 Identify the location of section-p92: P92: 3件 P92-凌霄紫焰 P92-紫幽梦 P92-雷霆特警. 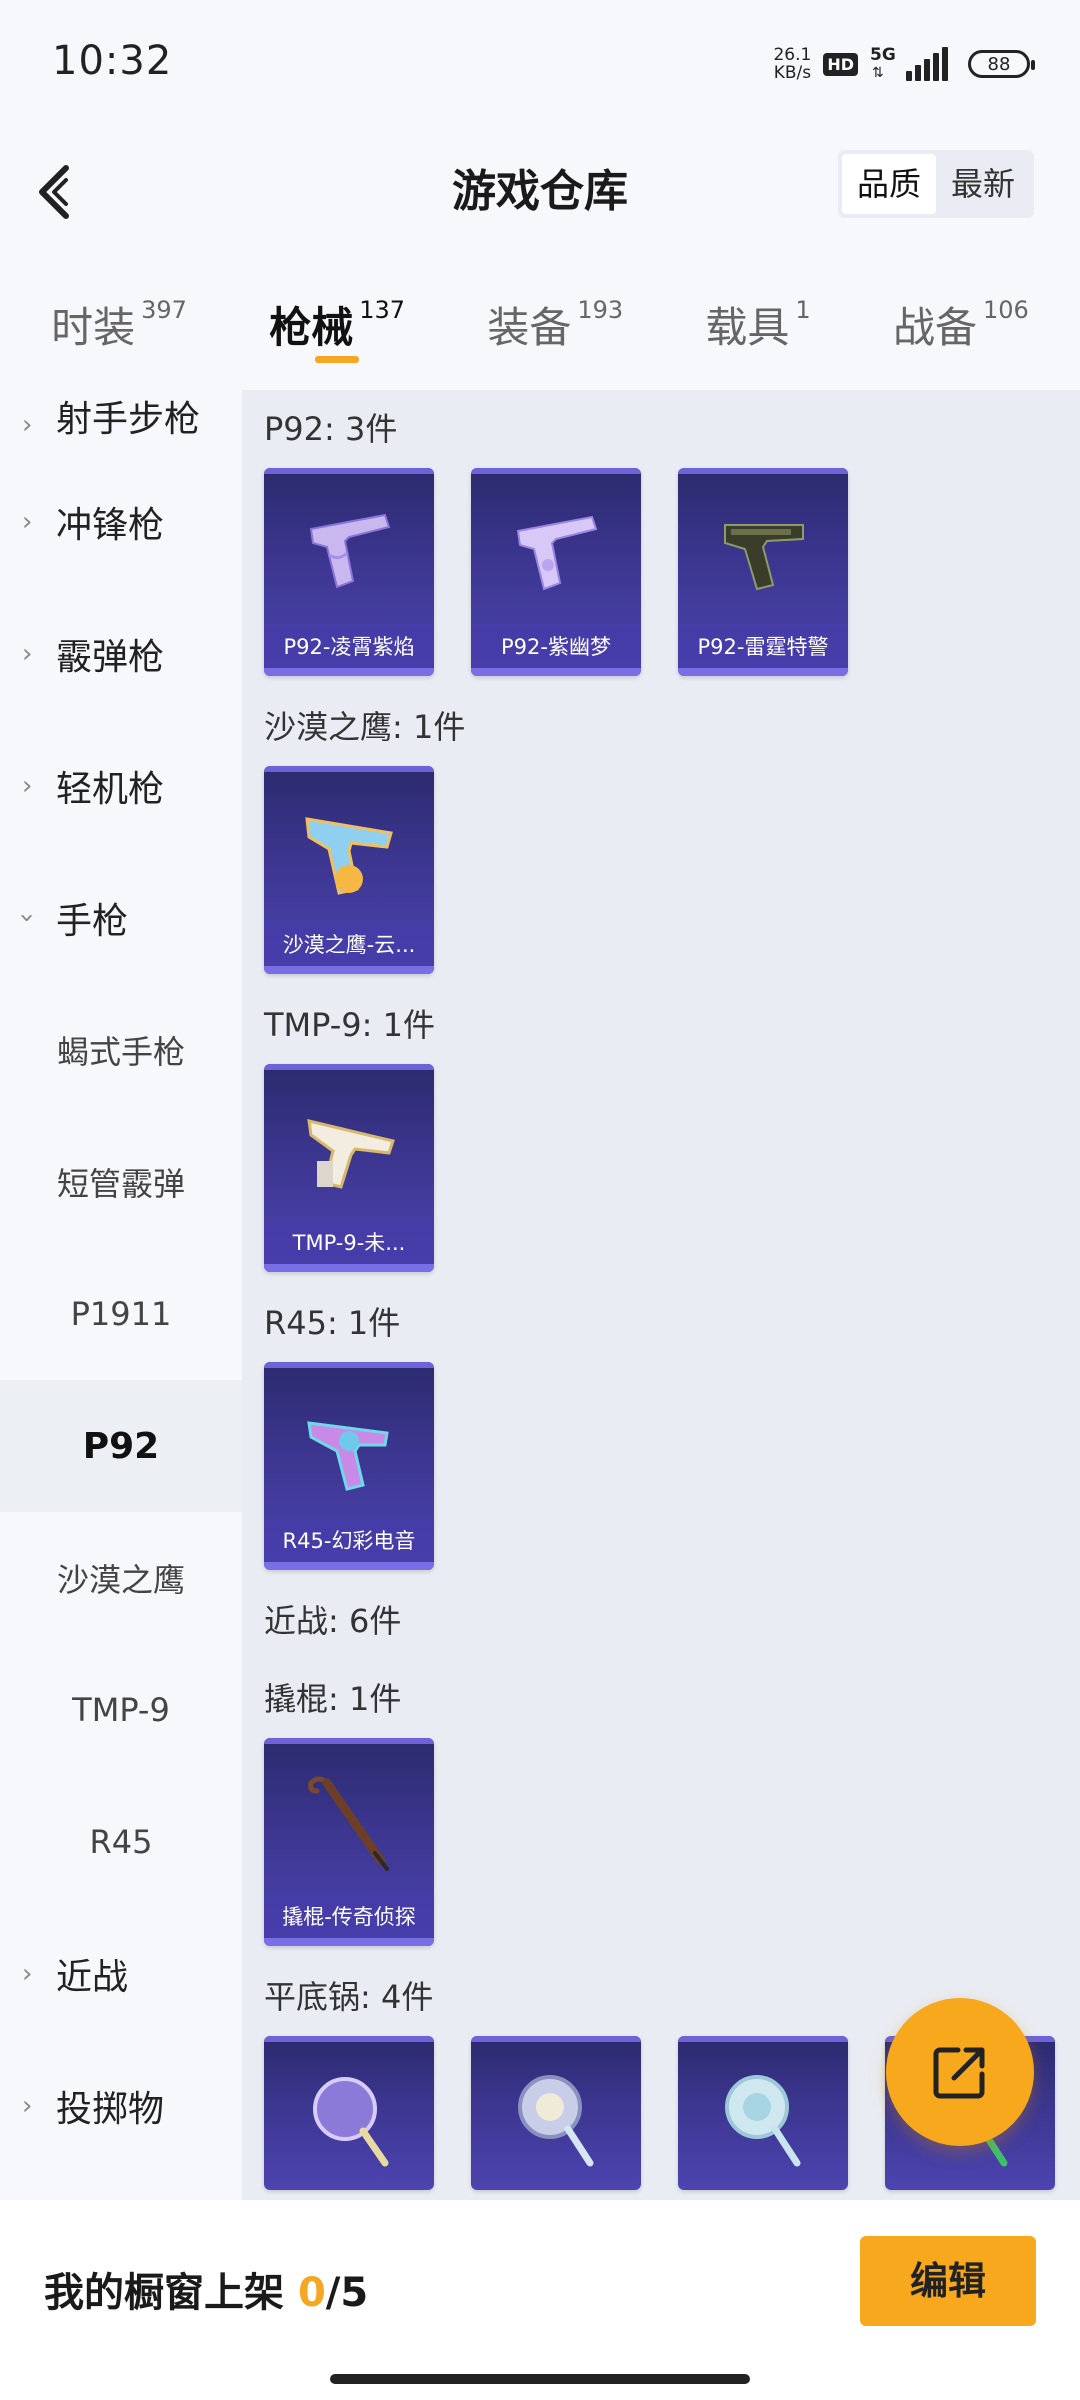
(672, 533).